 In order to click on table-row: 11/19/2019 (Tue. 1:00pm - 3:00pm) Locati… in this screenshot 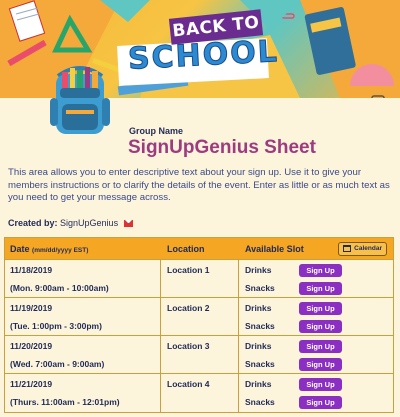, I will do `click(199, 317)`.